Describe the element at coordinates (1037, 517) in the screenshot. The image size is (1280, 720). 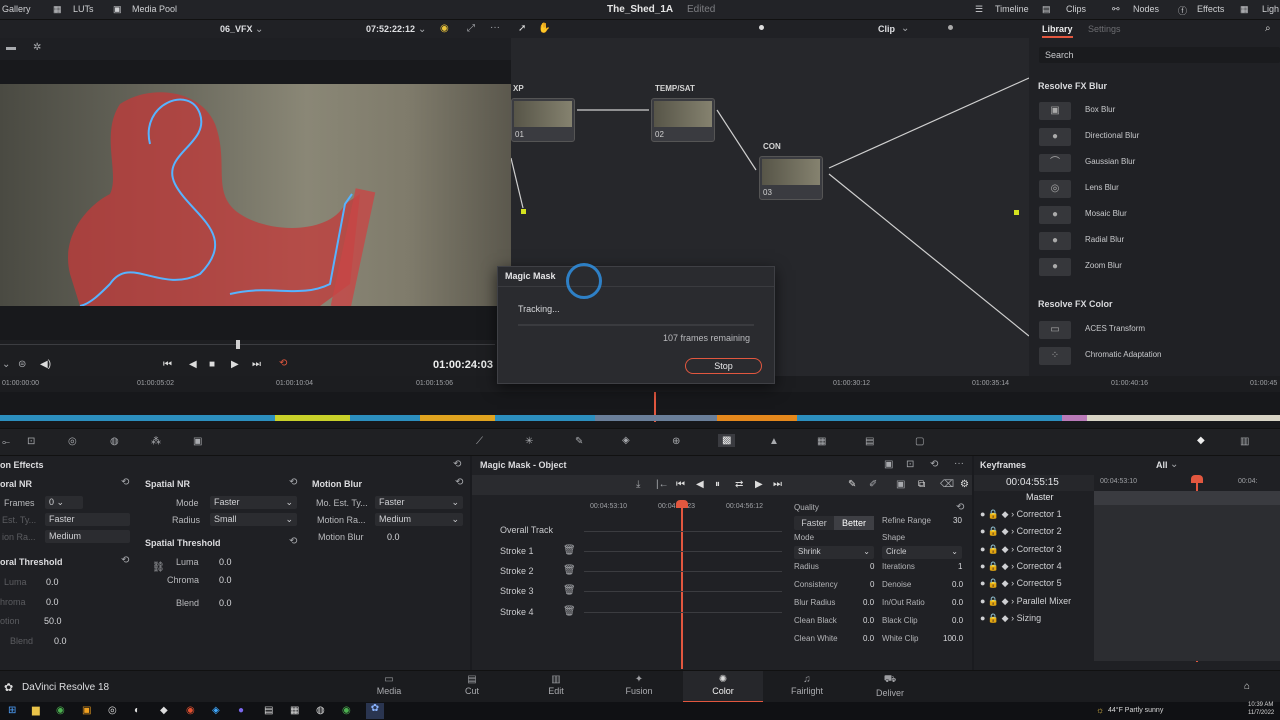
I see `keyframe-row-corrector-1: ● 🔒 ◆ › Corrector 1` at that location.